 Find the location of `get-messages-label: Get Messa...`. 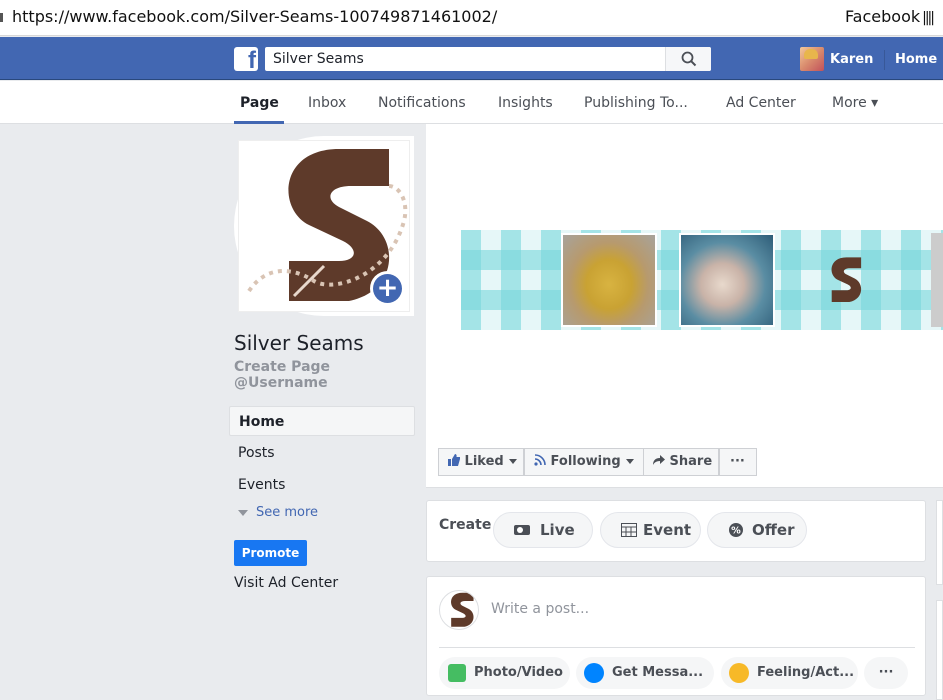

get-messages-label: Get Messa... is located at coordinates (658, 672).